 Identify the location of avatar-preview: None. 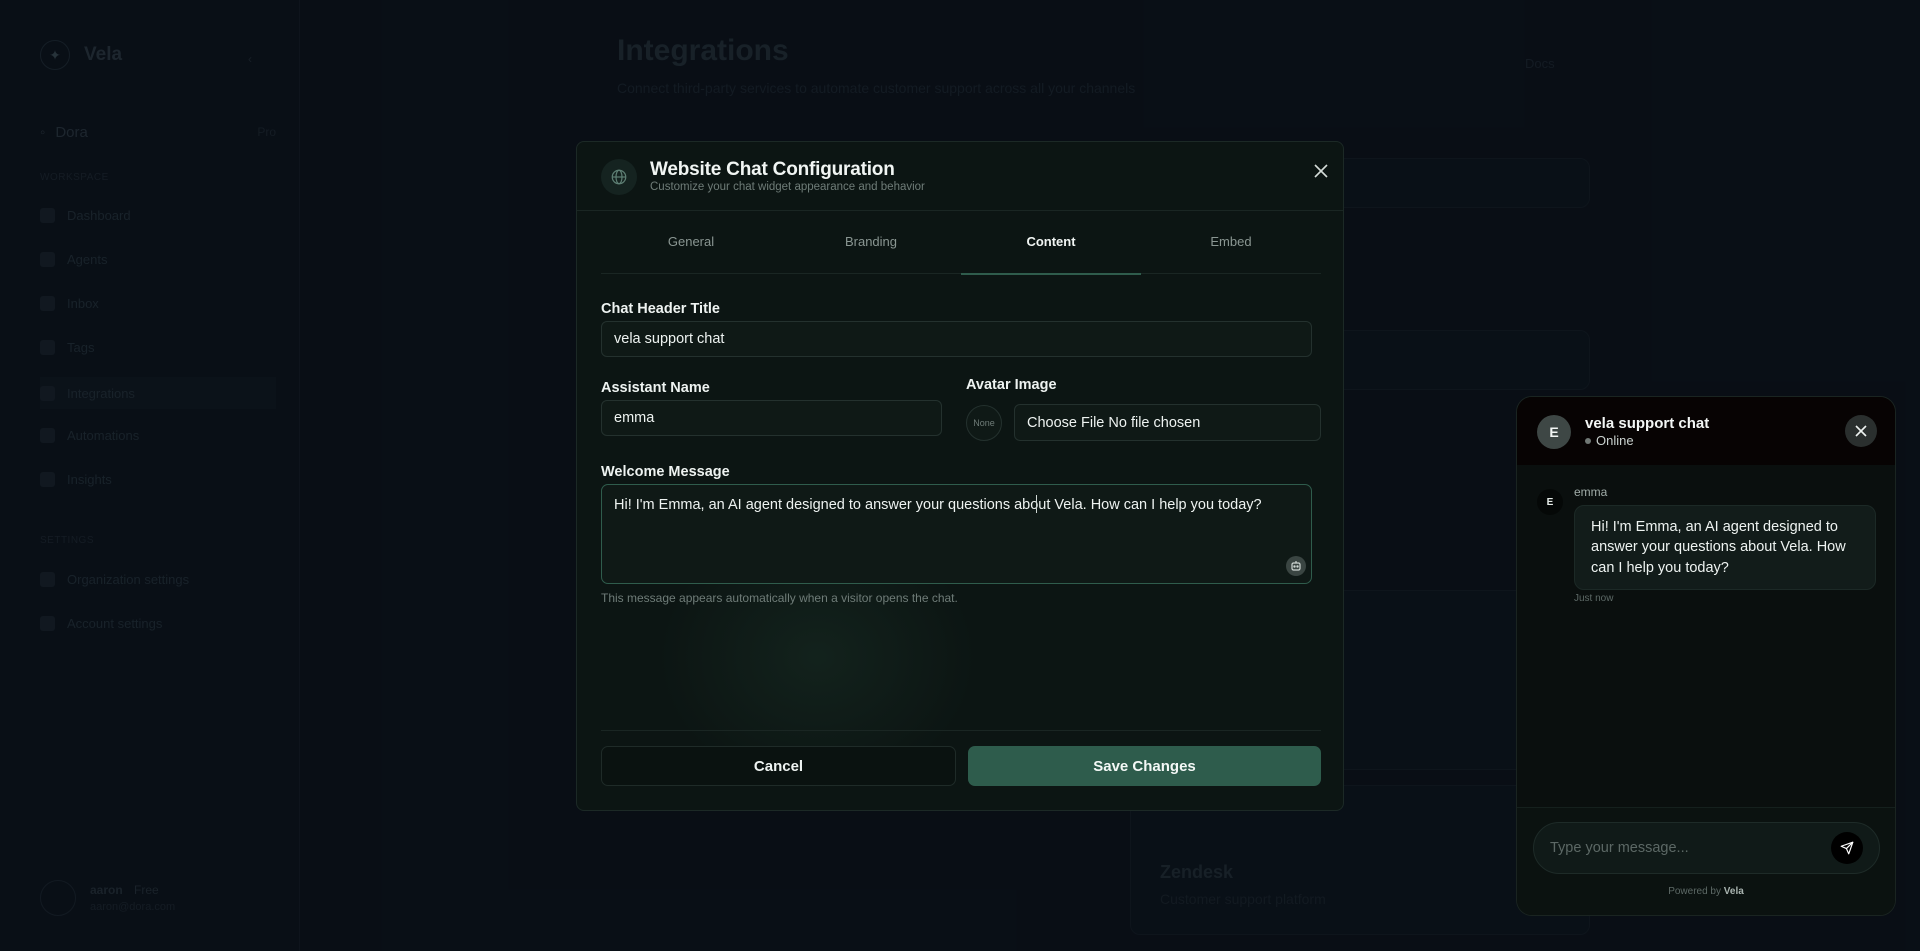
(984, 423).